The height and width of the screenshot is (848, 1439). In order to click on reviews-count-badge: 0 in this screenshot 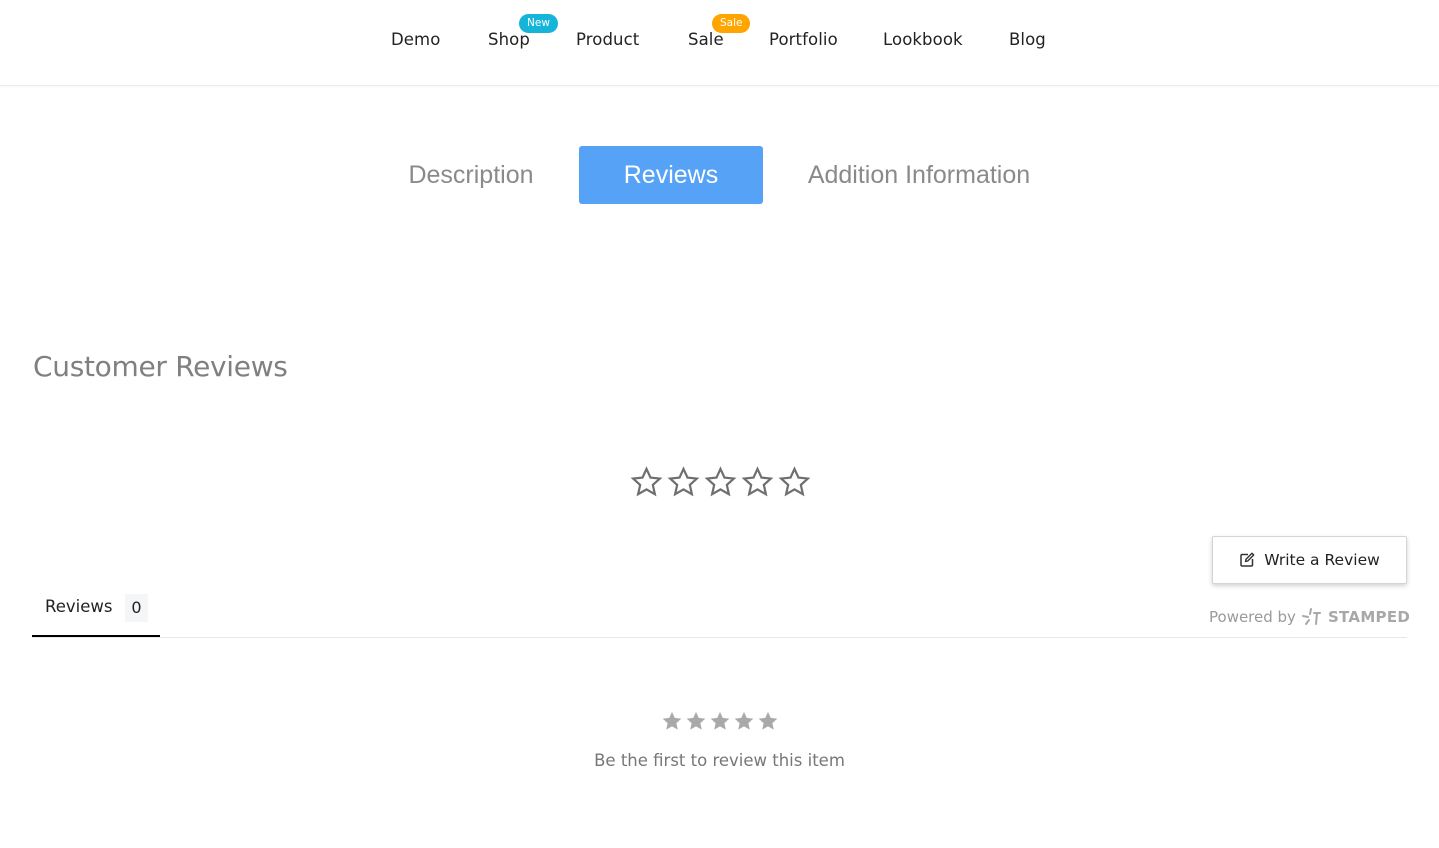, I will do `click(136, 608)`.